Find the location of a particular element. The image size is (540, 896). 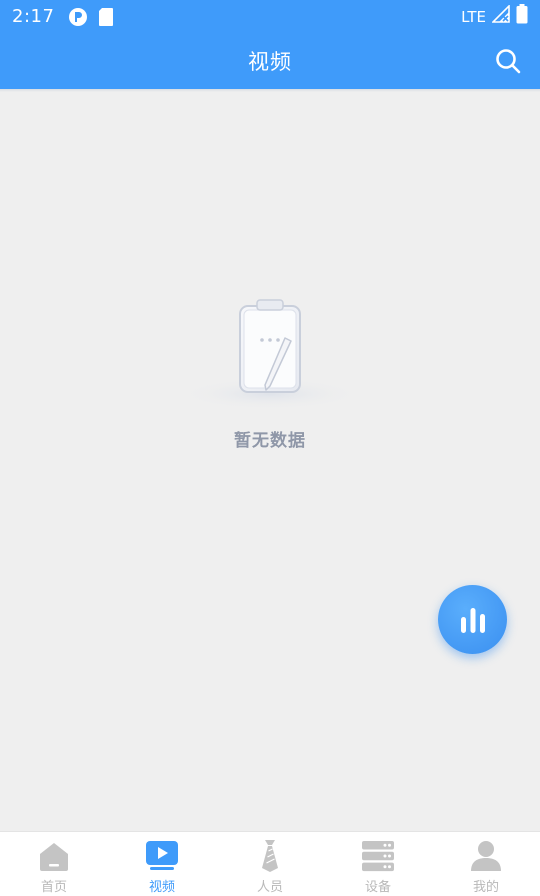

title-bar: 视频 is located at coordinates (270, 61).